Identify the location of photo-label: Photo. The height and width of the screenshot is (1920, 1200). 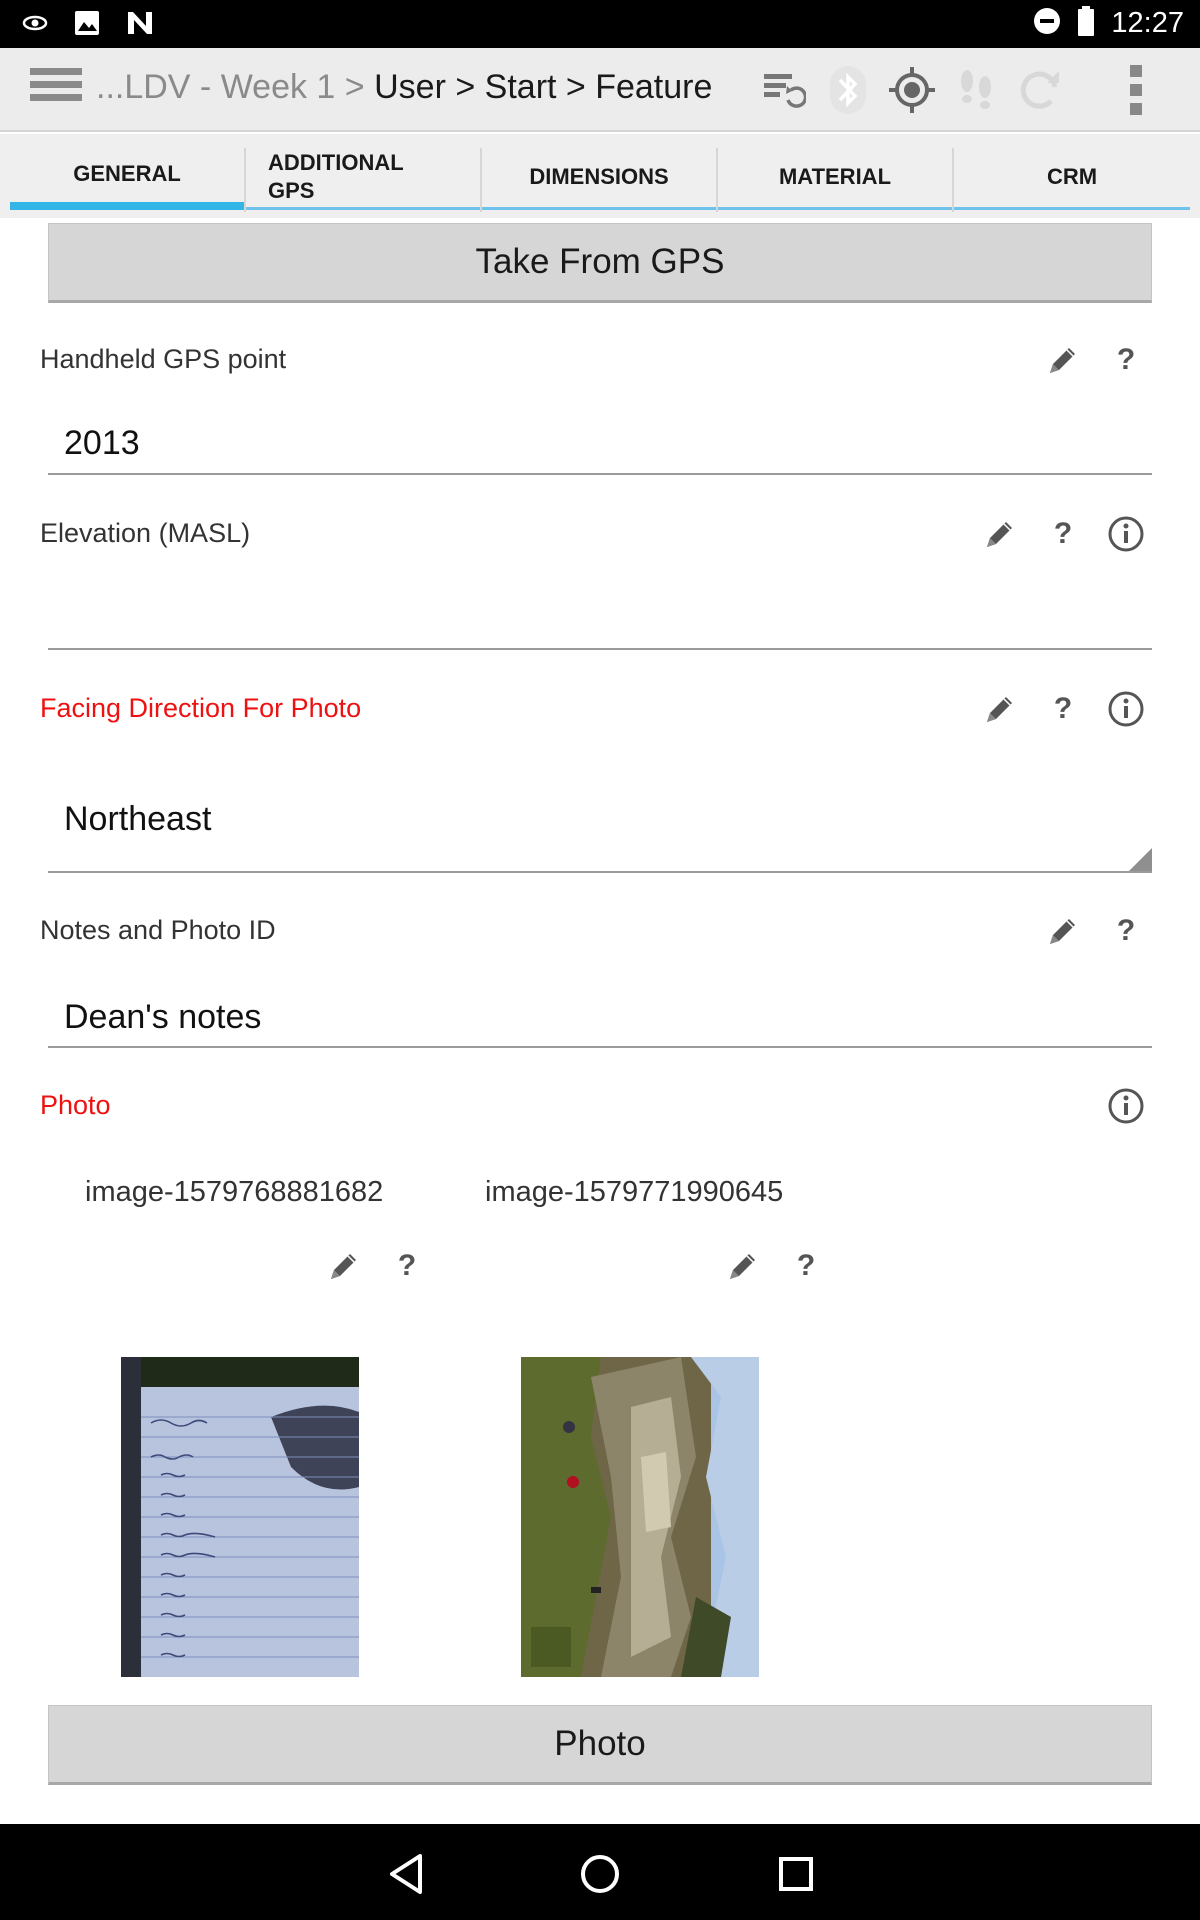
(75, 1105).